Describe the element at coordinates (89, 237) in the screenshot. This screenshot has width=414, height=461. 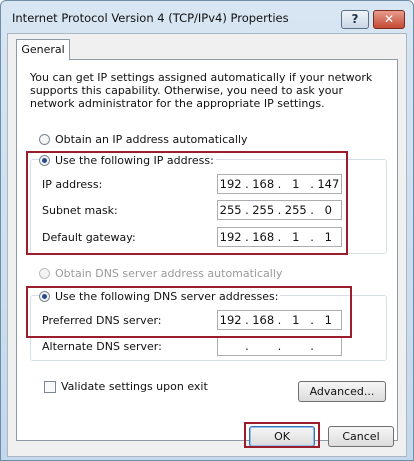
I see `default-gateway-label: Default gateway:` at that location.